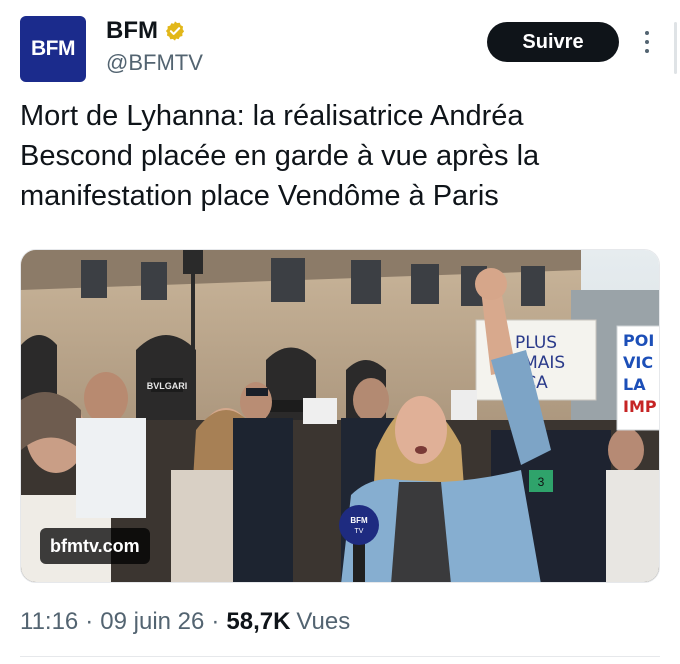 The width and height of the screenshot is (680, 664). Describe the element at coordinates (359, 531) in the screenshot. I see `svg-text: TV` at that location.